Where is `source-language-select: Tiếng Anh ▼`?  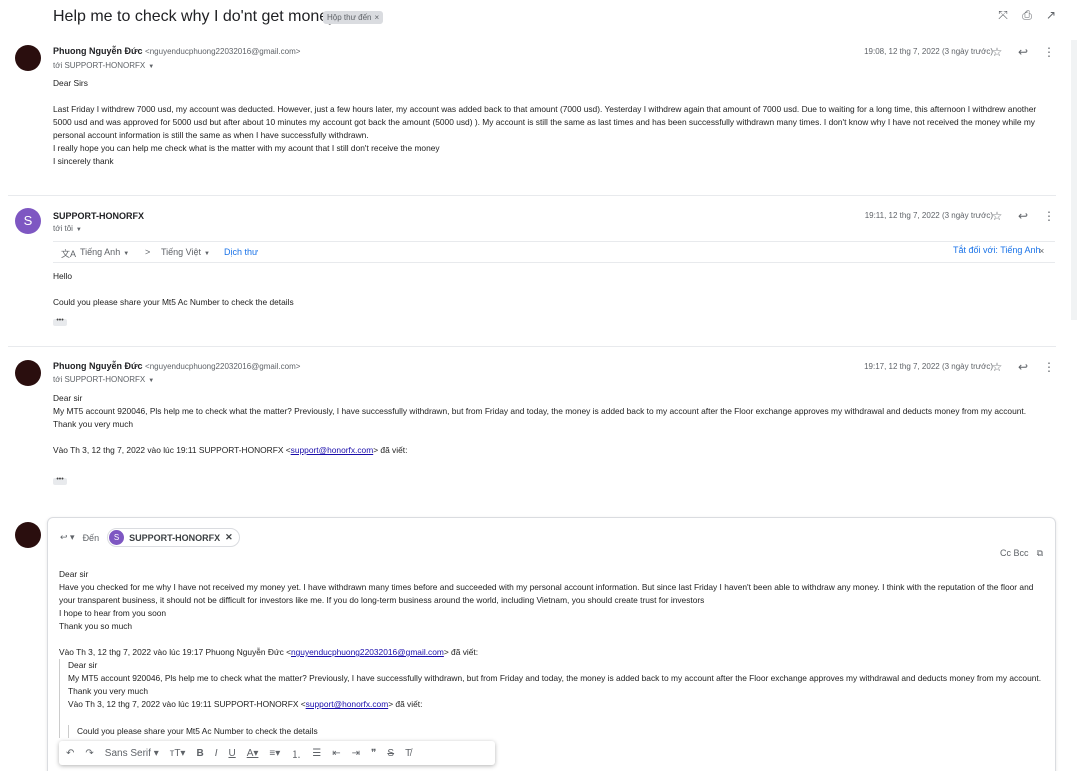 source-language-select: Tiếng Anh ▼ is located at coordinates (104, 252).